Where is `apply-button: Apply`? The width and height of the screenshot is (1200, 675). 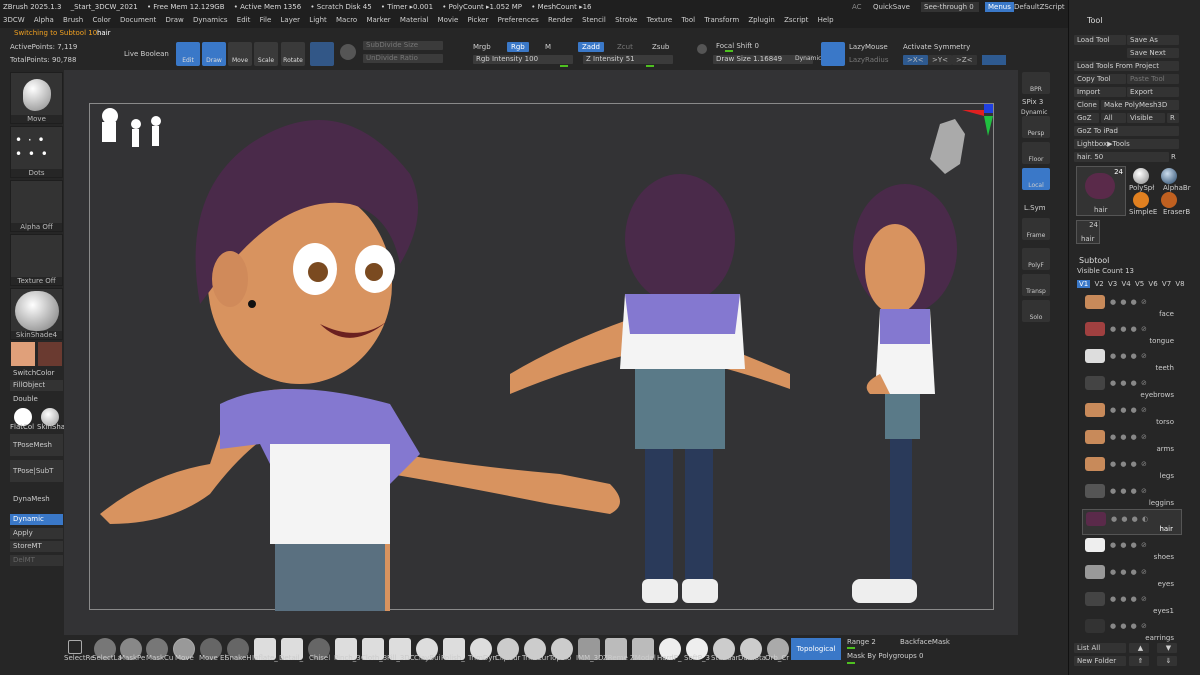 apply-button: Apply is located at coordinates (36, 533).